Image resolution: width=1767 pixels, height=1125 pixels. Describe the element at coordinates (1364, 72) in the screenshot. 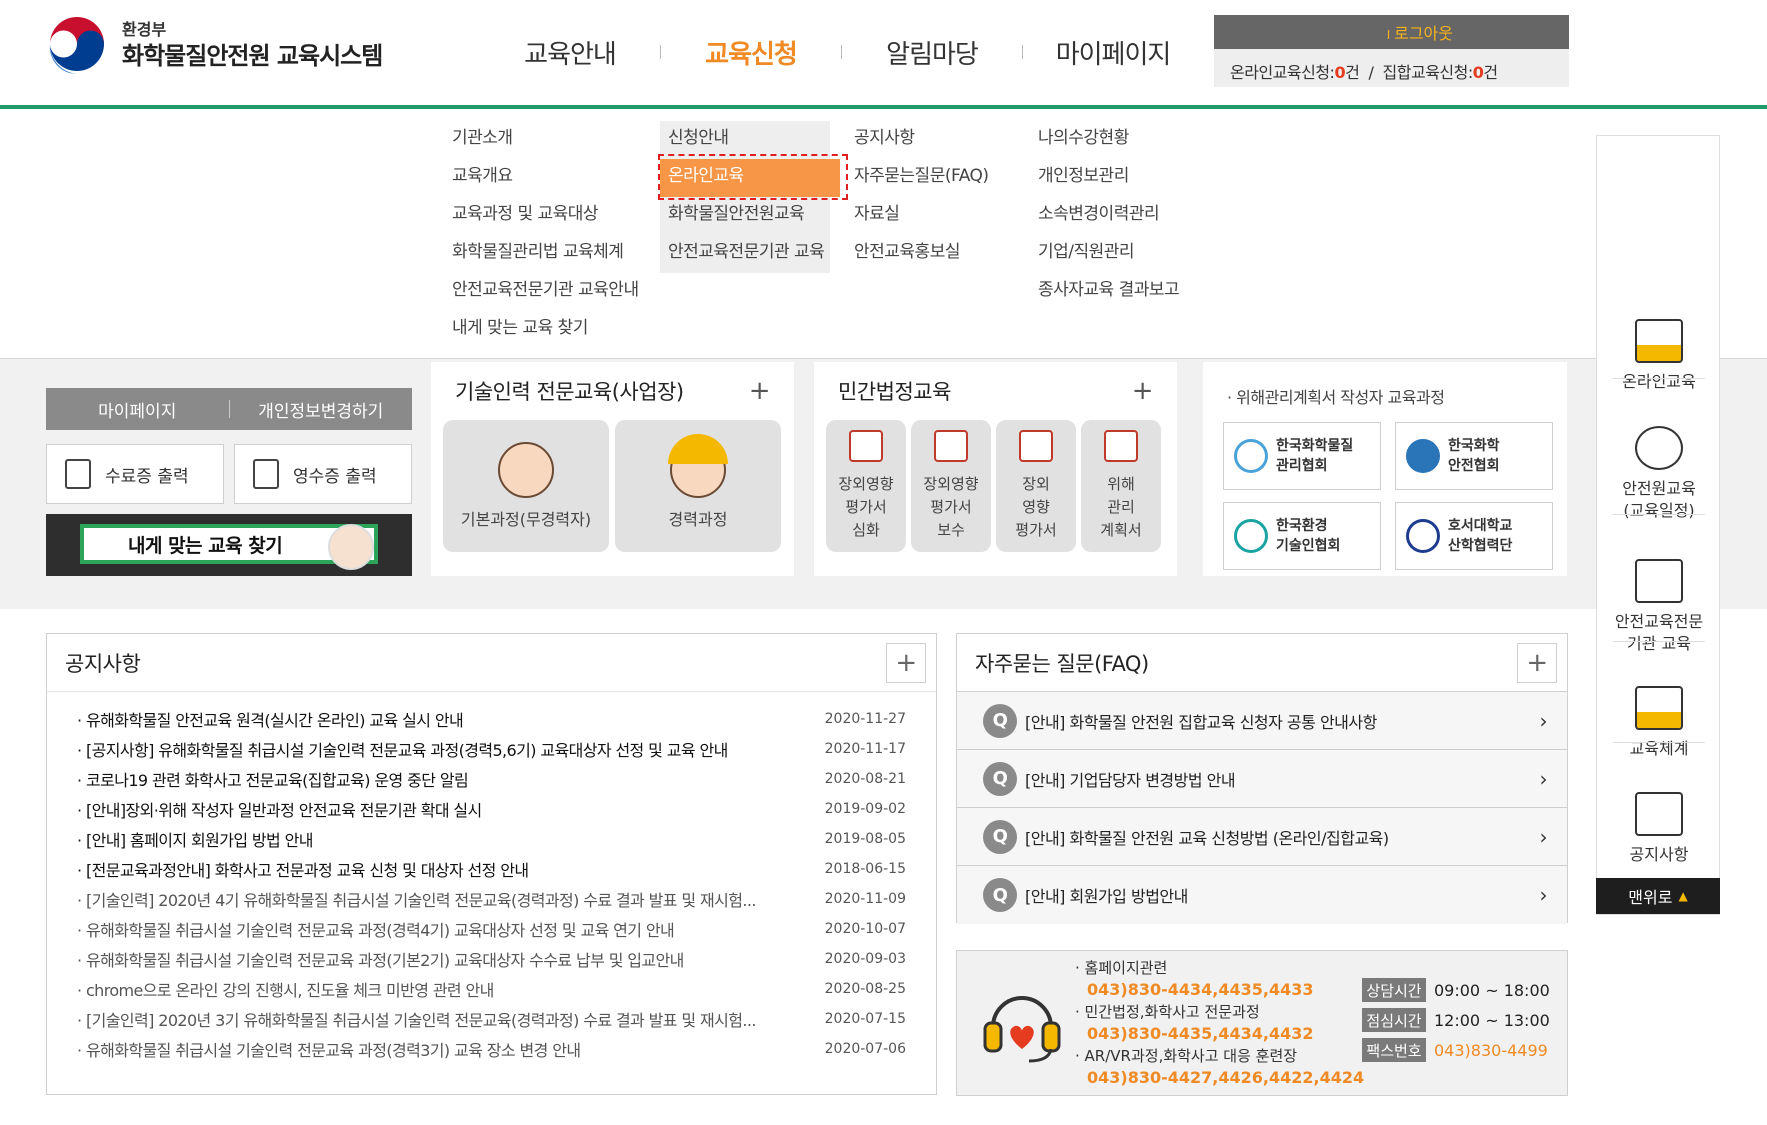

I see `apply-counts: 온라인교육신청:0건 / 집합교육신청:0건` at that location.